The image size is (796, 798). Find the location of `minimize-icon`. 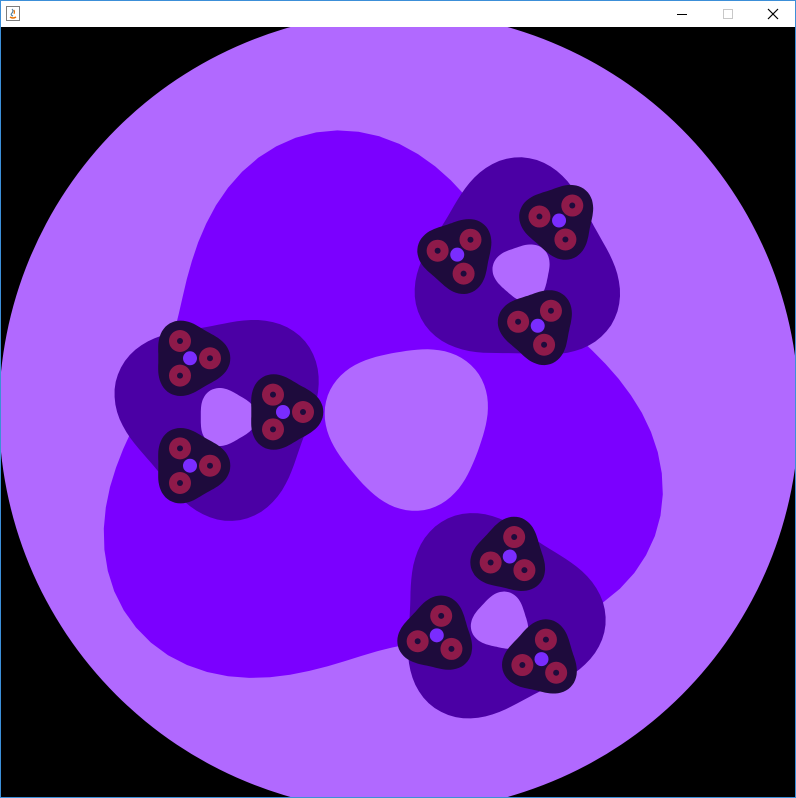

minimize-icon is located at coordinates (682, 14).